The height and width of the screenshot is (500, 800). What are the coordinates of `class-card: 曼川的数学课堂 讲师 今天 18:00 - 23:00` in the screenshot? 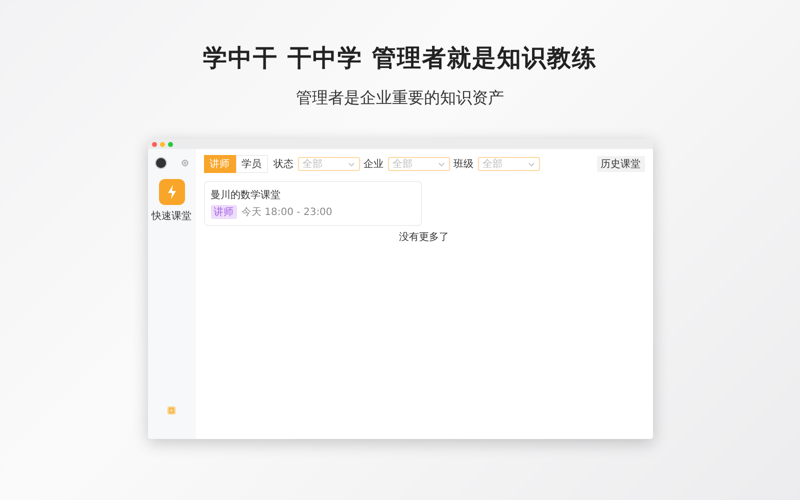 It's located at (313, 203).